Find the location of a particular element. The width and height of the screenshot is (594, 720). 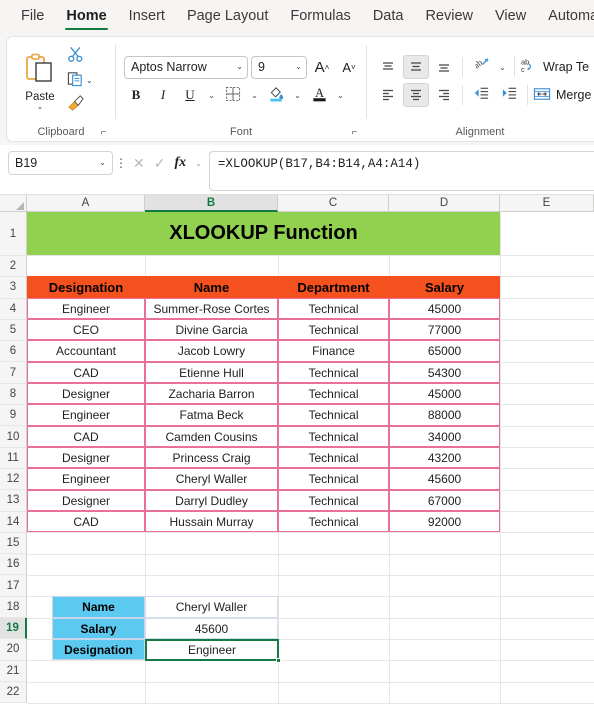

lookup-label-designation: Designation is located at coordinates (98, 649).